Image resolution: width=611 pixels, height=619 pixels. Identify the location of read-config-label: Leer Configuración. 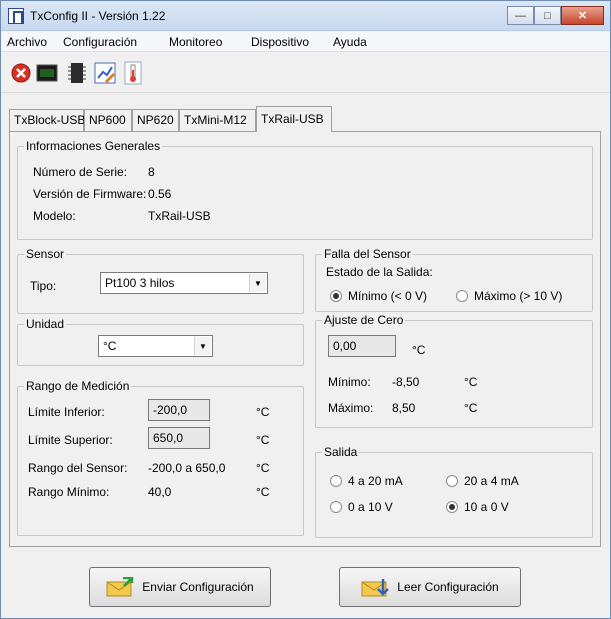
(448, 587).